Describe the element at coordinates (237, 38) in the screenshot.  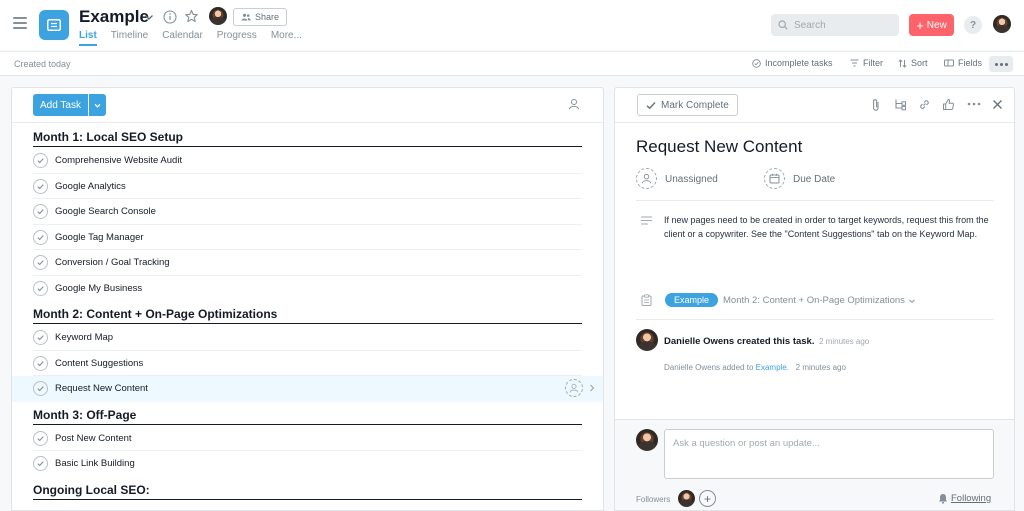
I see `tab-progress: Progress` at that location.